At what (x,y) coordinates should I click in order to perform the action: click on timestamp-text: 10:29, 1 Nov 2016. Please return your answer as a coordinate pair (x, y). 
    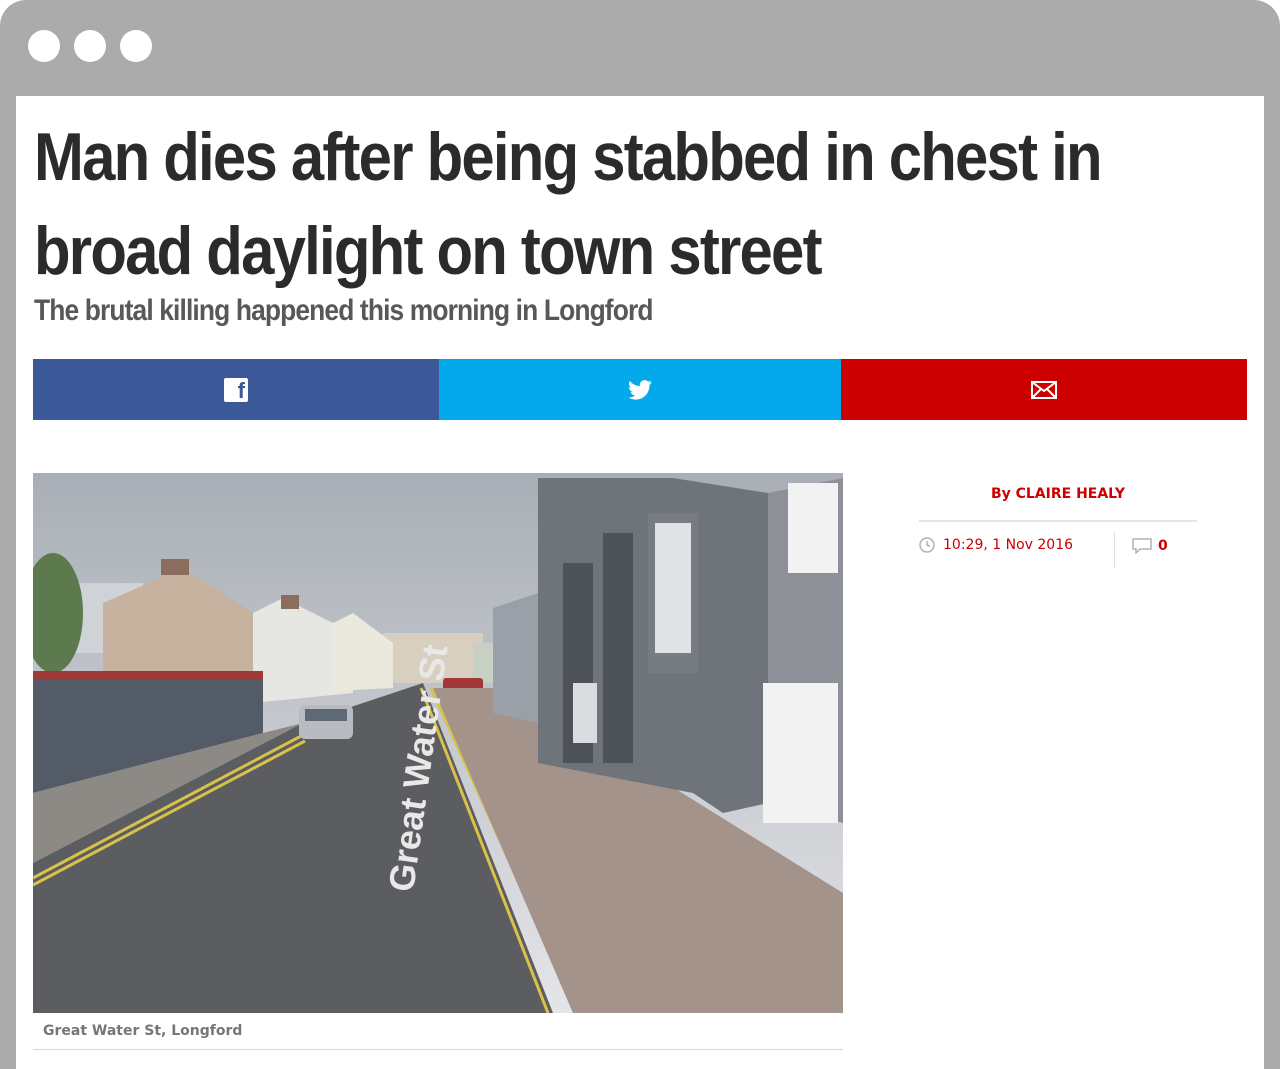
    Looking at the image, I should click on (1008, 545).